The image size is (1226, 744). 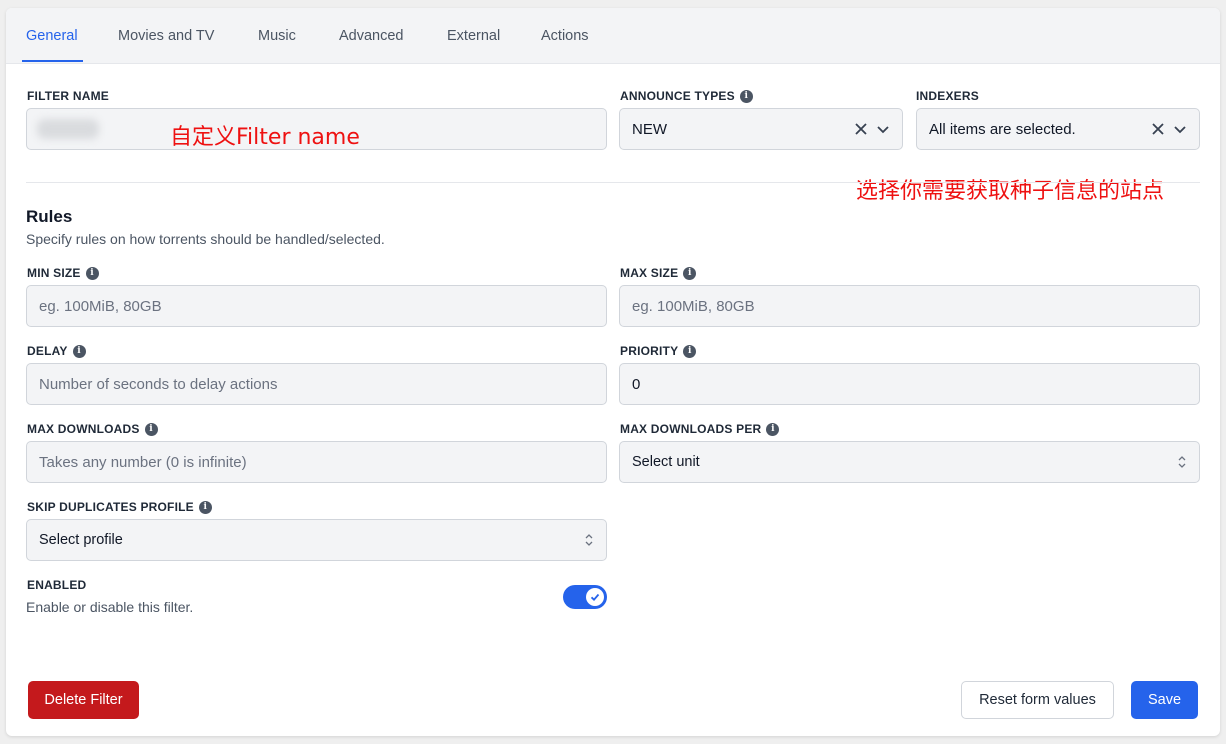 What do you see at coordinates (371, 36) in the screenshot?
I see `tab-advanced: Advanced` at bounding box center [371, 36].